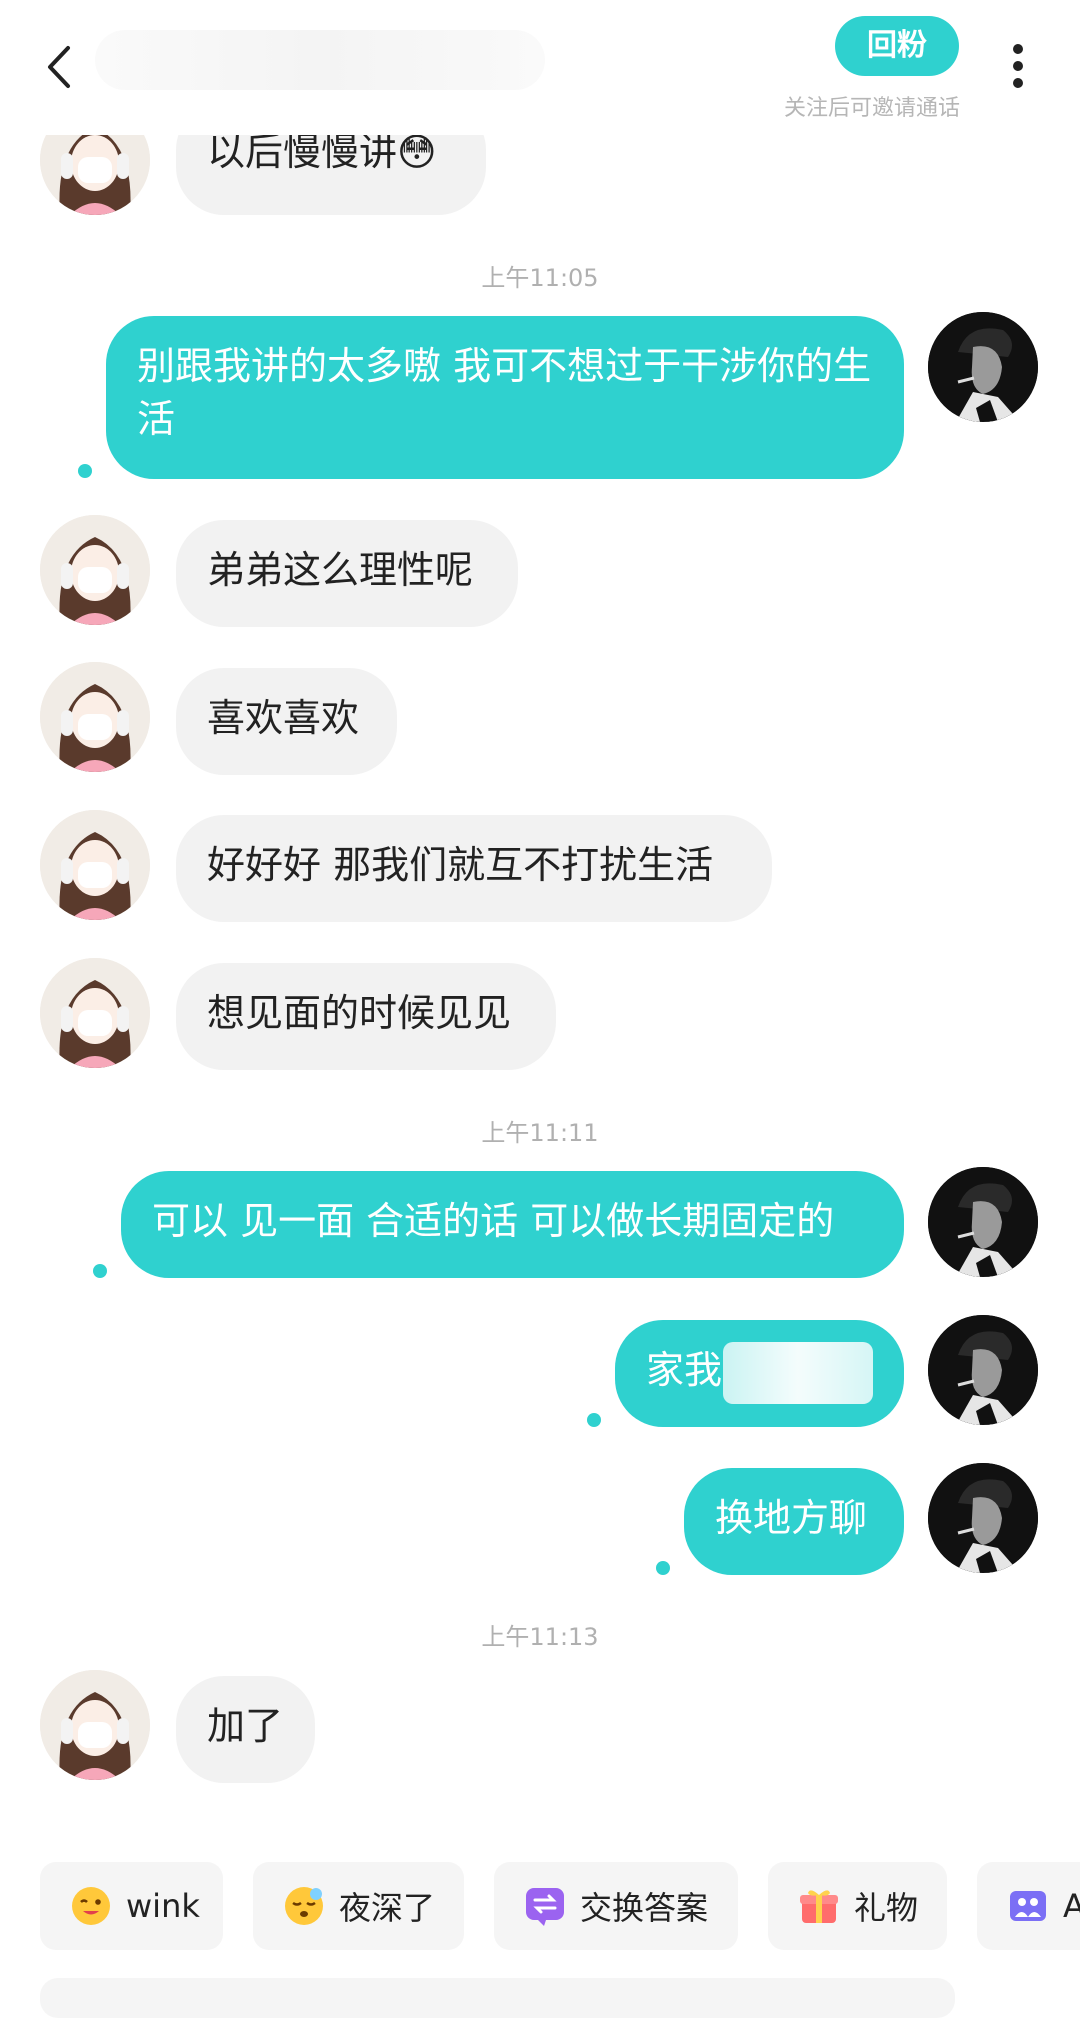 This screenshot has height=2018, width=1080. What do you see at coordinates (322, 152) in the screenshot?
I see `message-text: 以后慢慢讲😳` at bounding box center [322, 152].